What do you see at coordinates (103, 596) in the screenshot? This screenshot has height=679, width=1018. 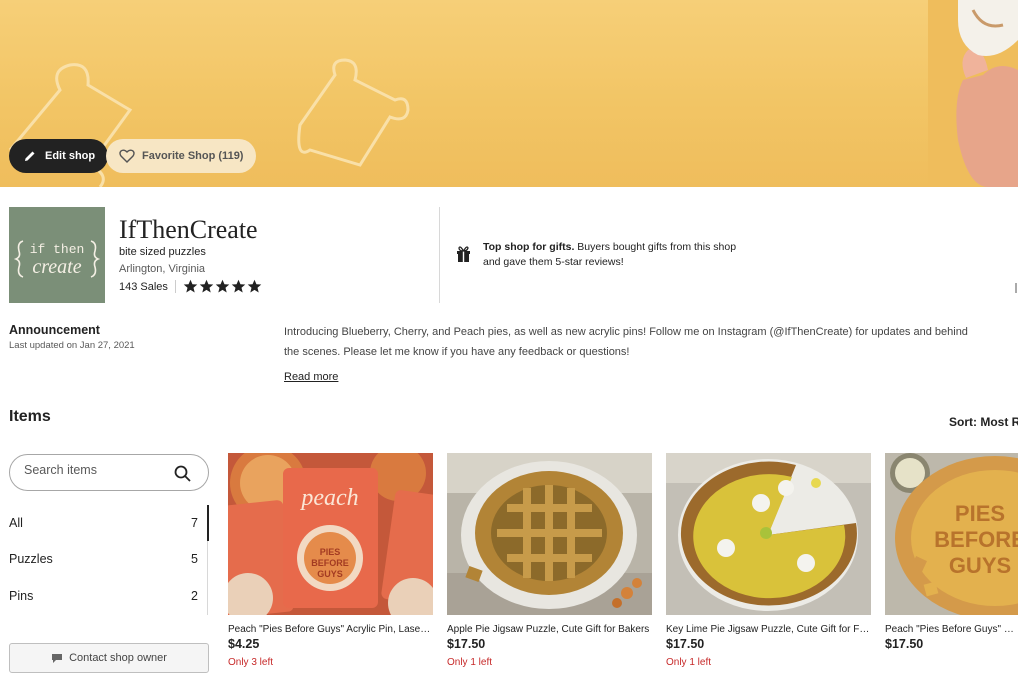 I see `category-pins: Pins 2` at bounding box center [103, 596].